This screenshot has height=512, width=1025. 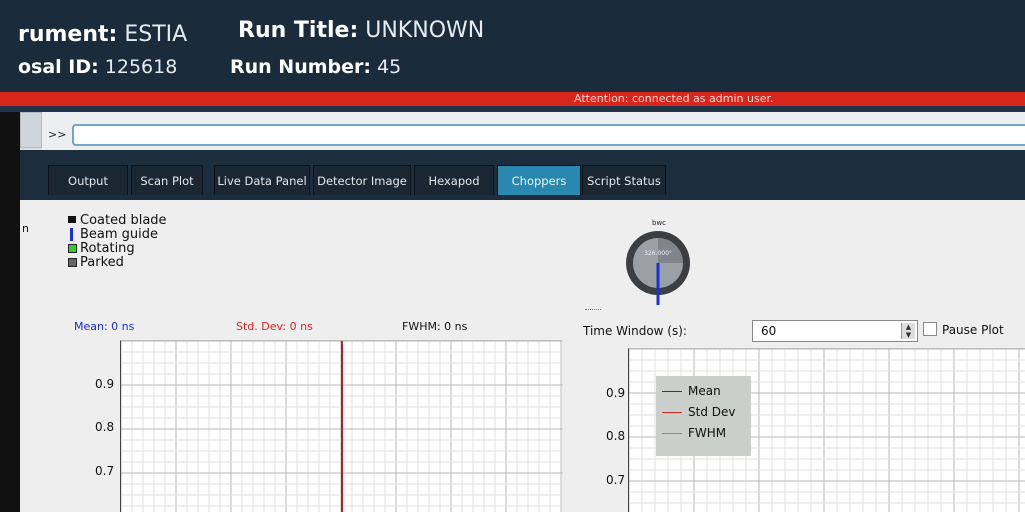 I want to click on legend-item: Parked, so click(x=102, y=263).